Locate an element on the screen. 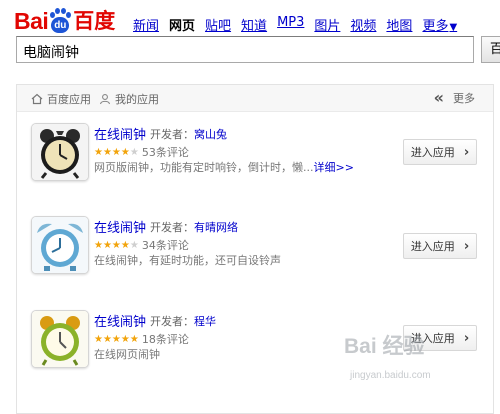 The image size is (500, 414). nav-link-6: 视频 is located at coordinates (363, 24).